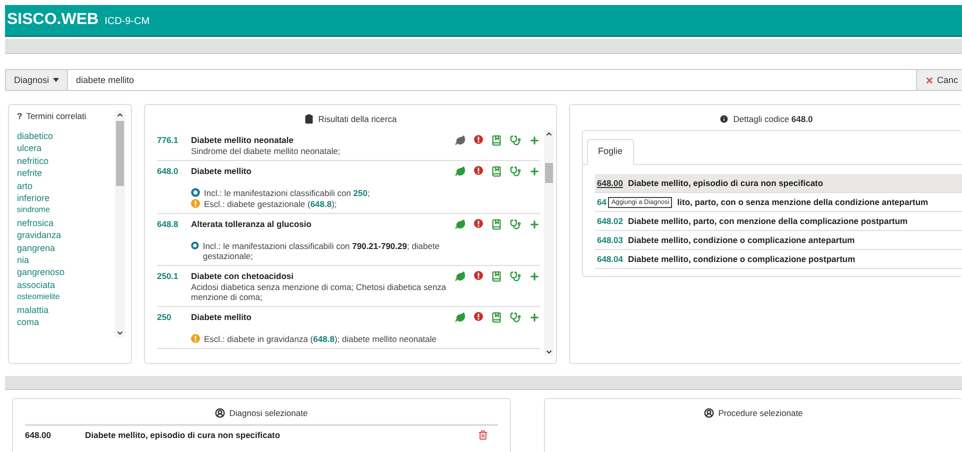  Describe the element at coordinates (66, 161) in the screenshot. I see `term-link: nefritico` at that location.